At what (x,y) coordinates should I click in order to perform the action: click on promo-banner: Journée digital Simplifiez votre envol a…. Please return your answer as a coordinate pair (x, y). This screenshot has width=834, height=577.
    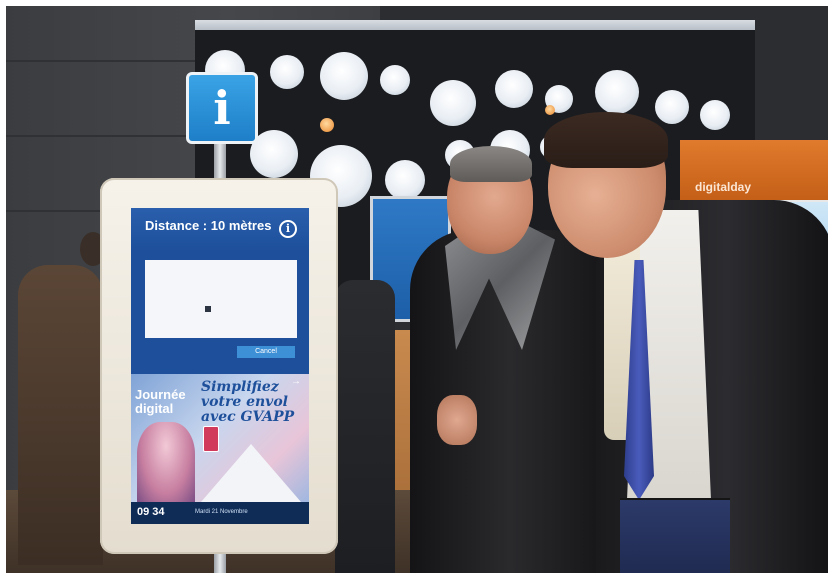
    Looking at the image, I should click on (220, 438).